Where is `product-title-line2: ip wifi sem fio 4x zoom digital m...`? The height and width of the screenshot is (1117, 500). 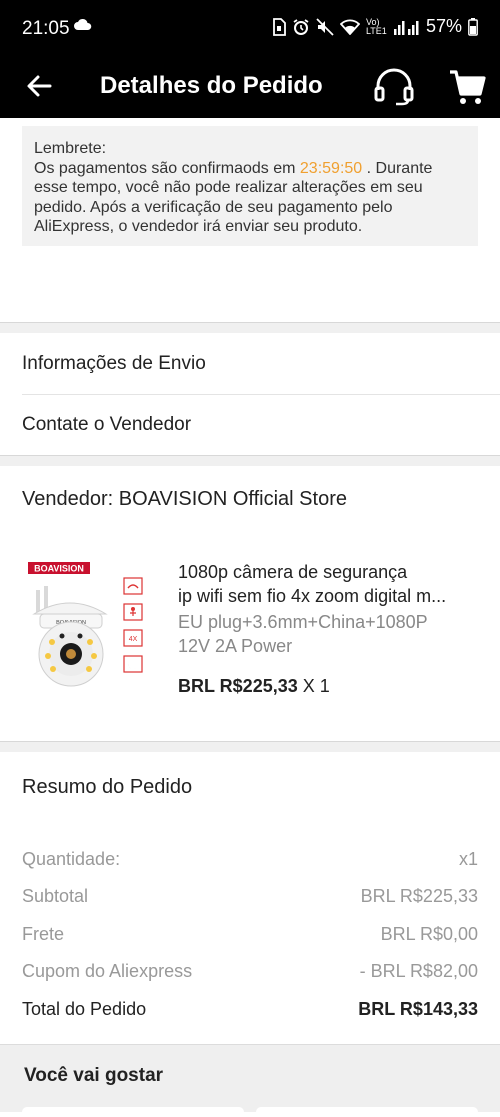
product-title-line2: ip wifi sem fio 4x zoom digital m... is located at coordinates (312, 596).